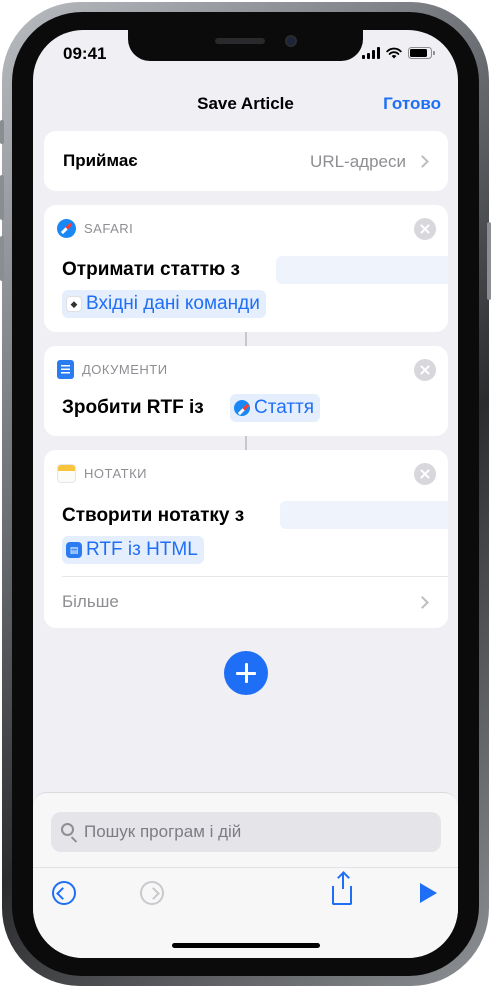 This screenshot has width=491, height=988. What do you see at coordinates (245, 45) in the screenshot?
I see `notch` at bounding box center [245, 45].